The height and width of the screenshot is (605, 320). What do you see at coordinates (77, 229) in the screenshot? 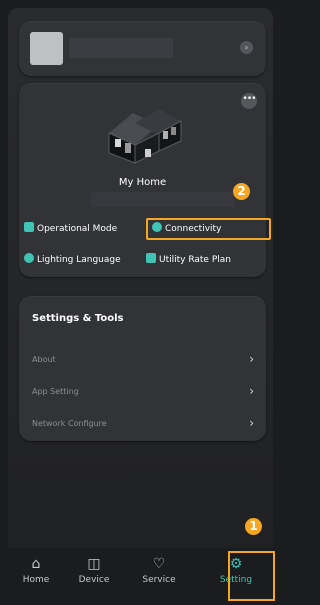
I see `option-label: Operational Mode` at bounding box center [77, 229].